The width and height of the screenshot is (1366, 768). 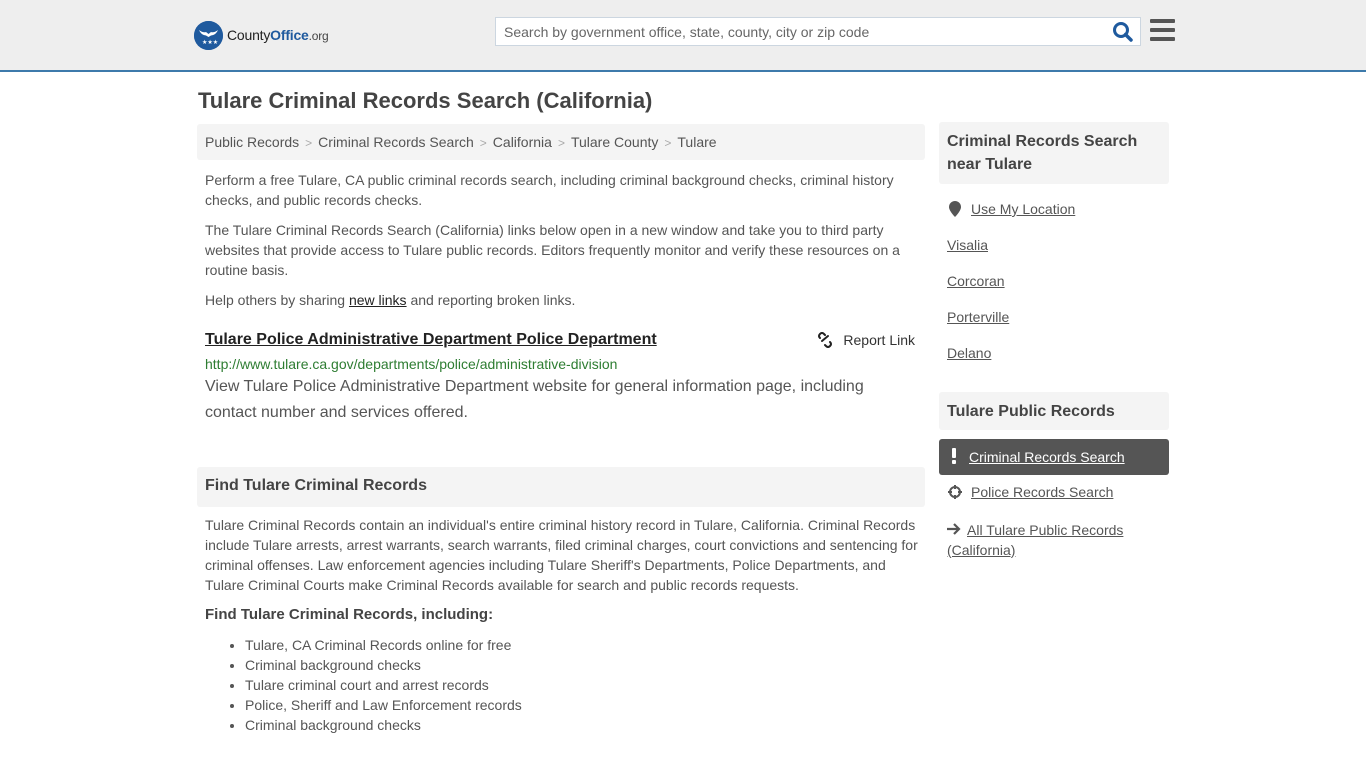 I want to click on site-logo: ★★★ CountyOffice.org, so click(x=261, y=35).